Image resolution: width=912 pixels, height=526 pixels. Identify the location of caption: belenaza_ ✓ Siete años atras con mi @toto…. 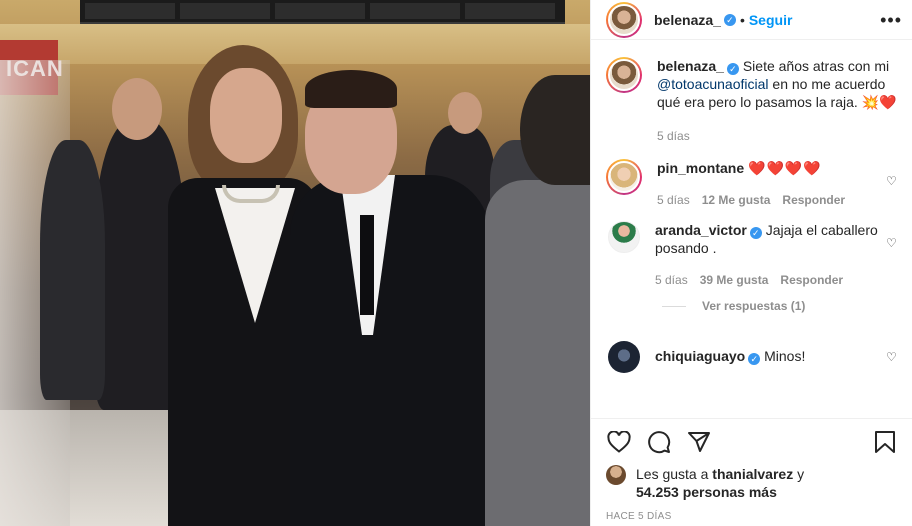
(752, 101).